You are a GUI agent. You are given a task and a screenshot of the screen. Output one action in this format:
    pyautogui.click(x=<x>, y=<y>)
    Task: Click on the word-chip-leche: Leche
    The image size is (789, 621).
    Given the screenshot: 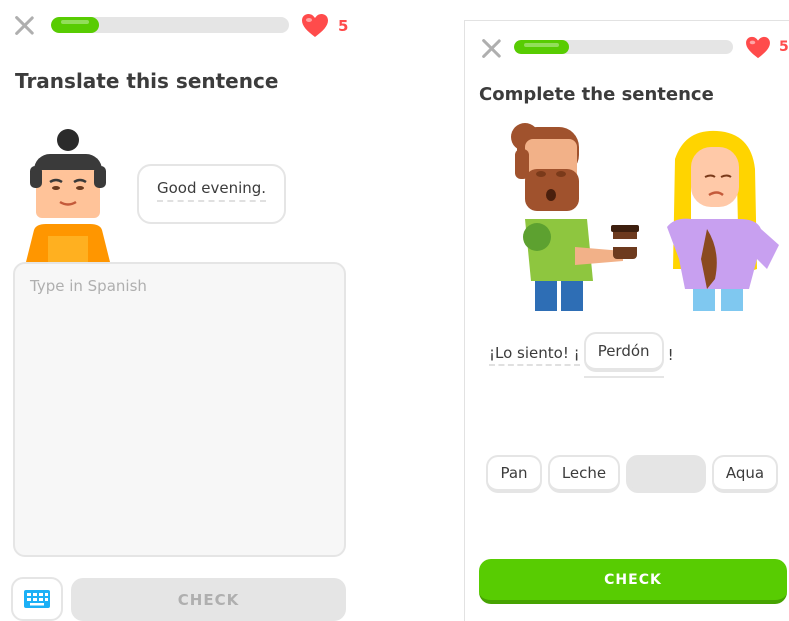 What is the action you would take?
    pyautogui.click(x=584, y=474)
    